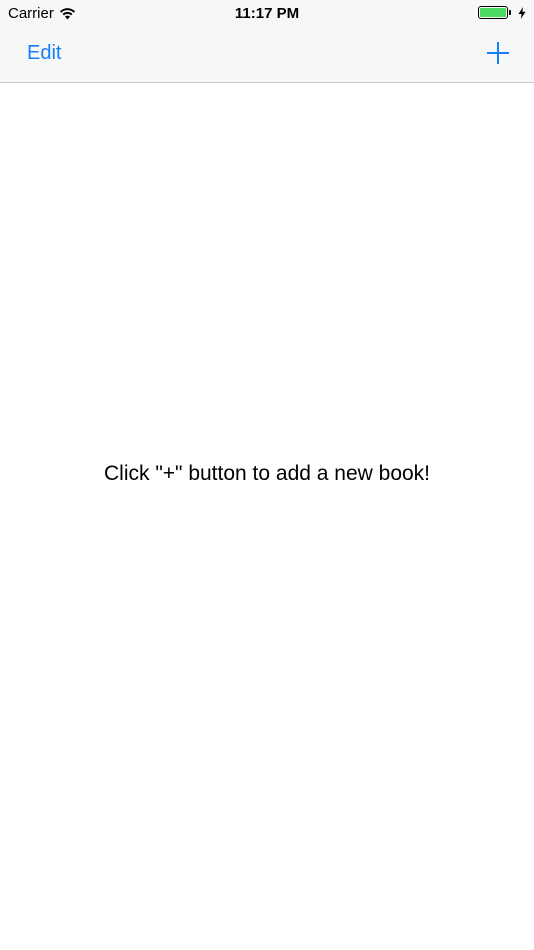  I want to click on battery-indicator, so click(502, 12).